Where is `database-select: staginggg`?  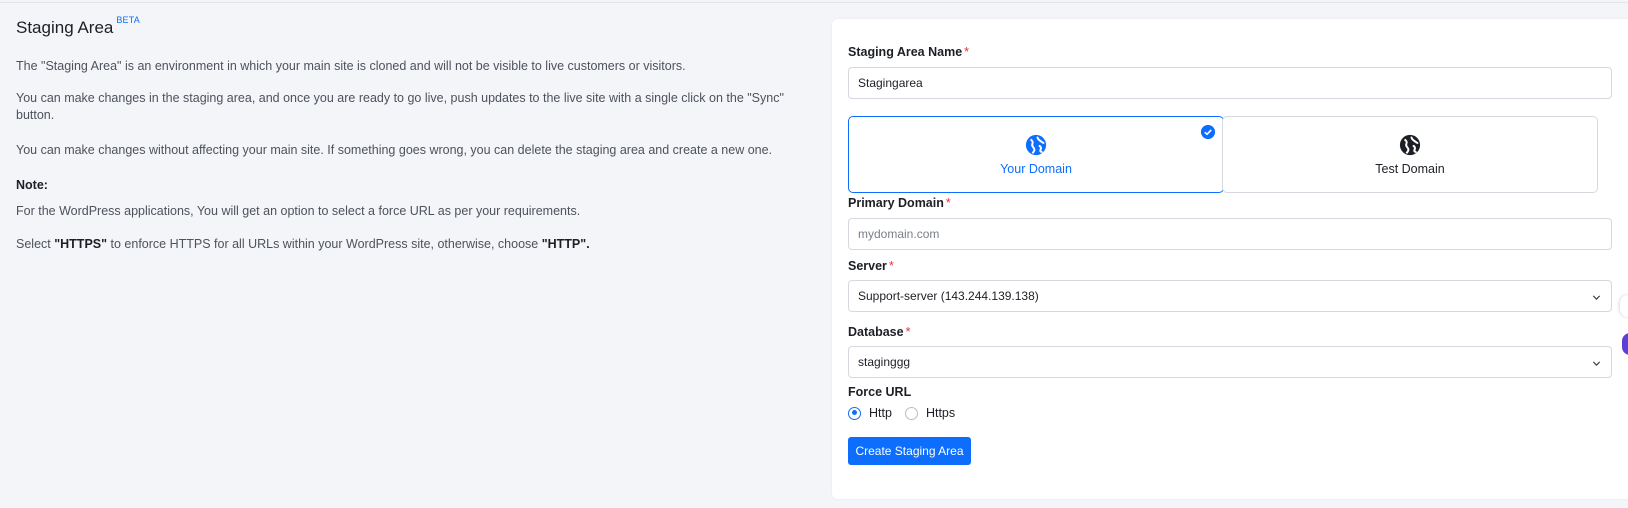 database-select: staginggg is located at coordinates (1230, 362).